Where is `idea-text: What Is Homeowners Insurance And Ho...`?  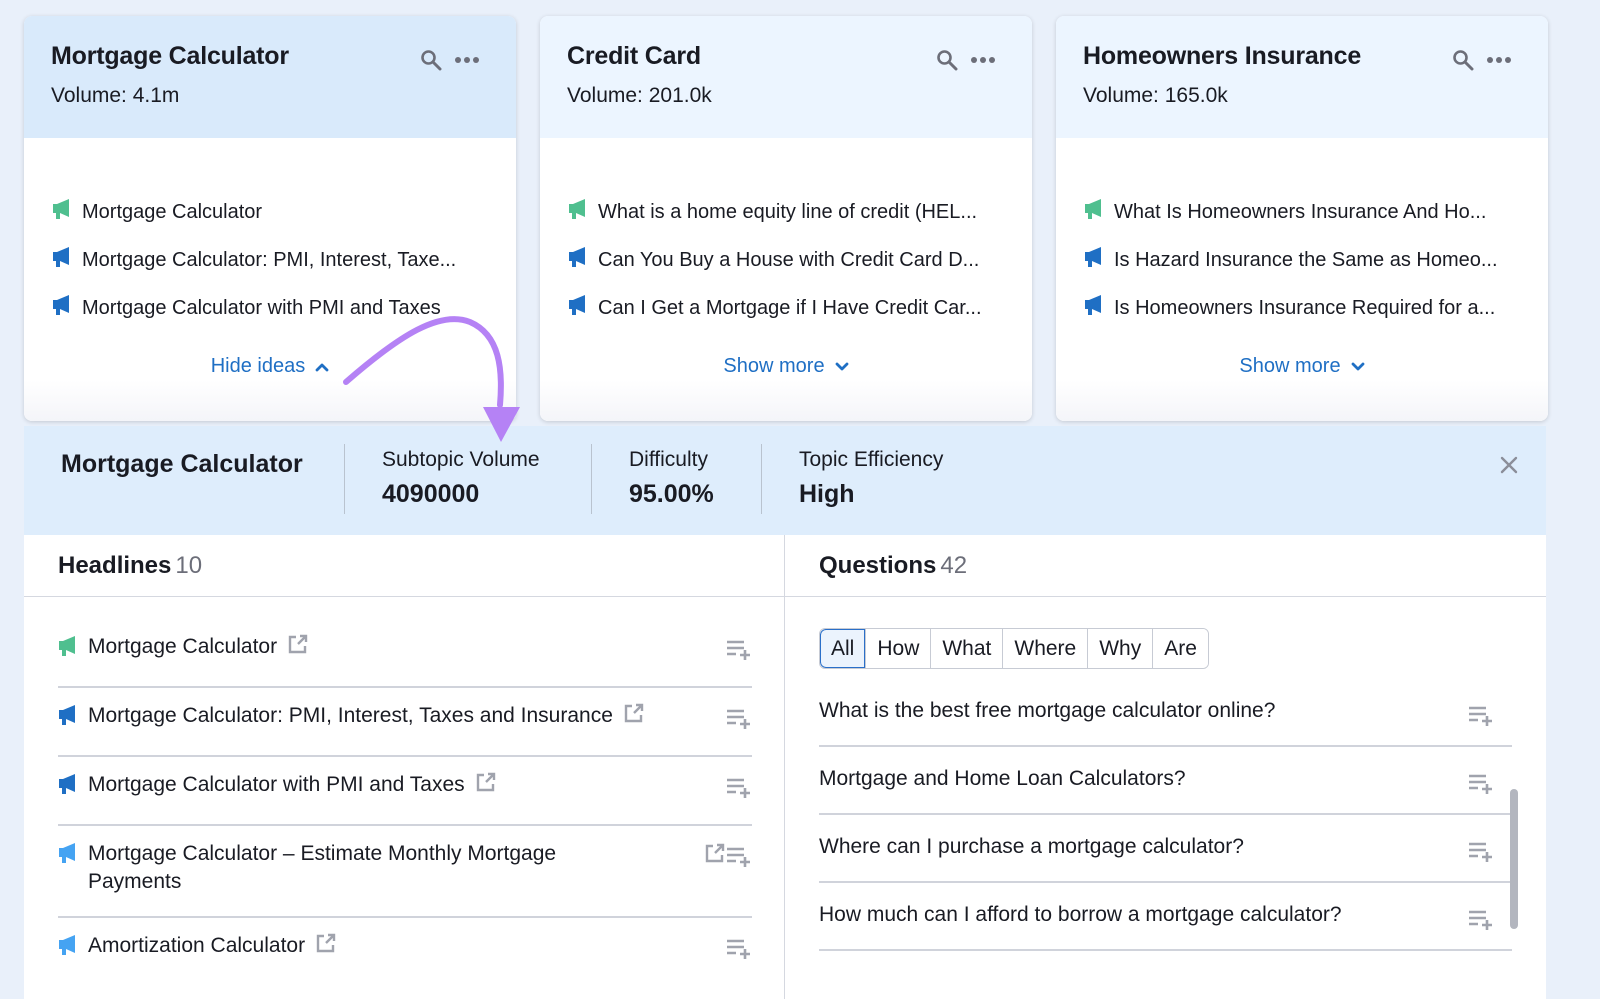 idea-text: What Is Homeowners Insurance And Ho... is located at coordinates (1300, 211).